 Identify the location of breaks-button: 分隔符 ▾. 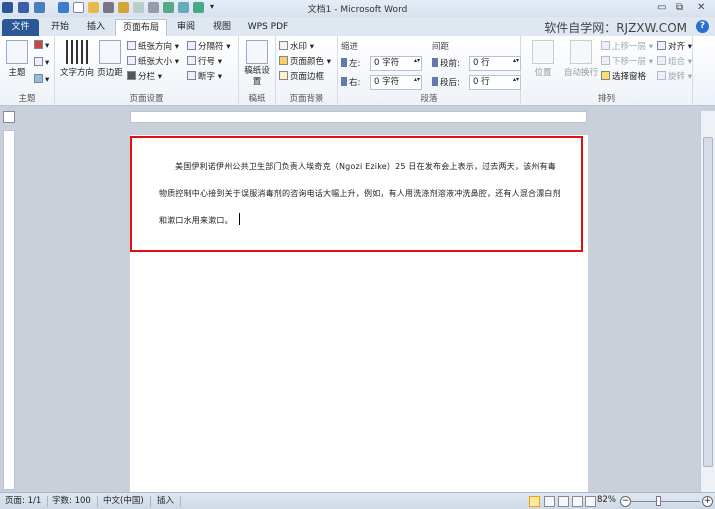
(208, 46).